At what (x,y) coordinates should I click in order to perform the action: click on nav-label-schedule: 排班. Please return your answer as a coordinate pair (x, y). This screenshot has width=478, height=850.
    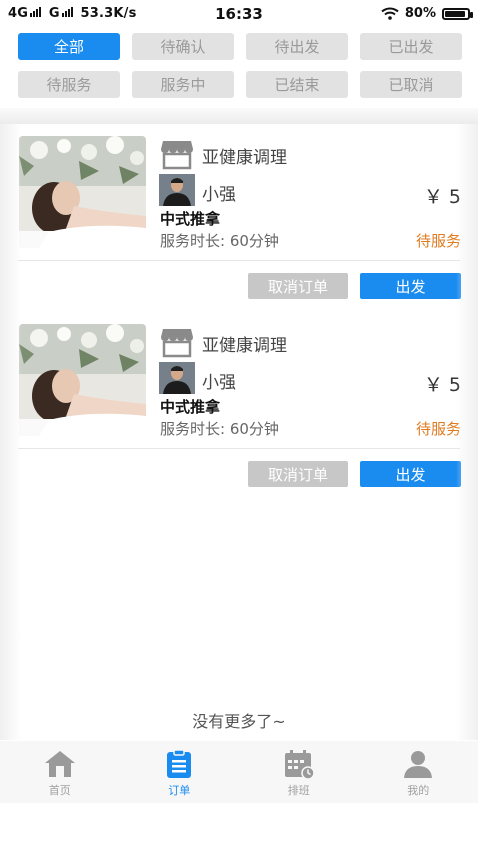
    Looking at the image, I should click on (298, 790).